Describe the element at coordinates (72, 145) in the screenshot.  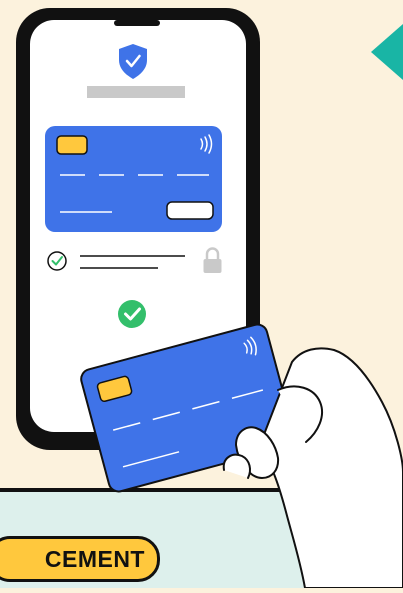
I see `card-chip` at that location.